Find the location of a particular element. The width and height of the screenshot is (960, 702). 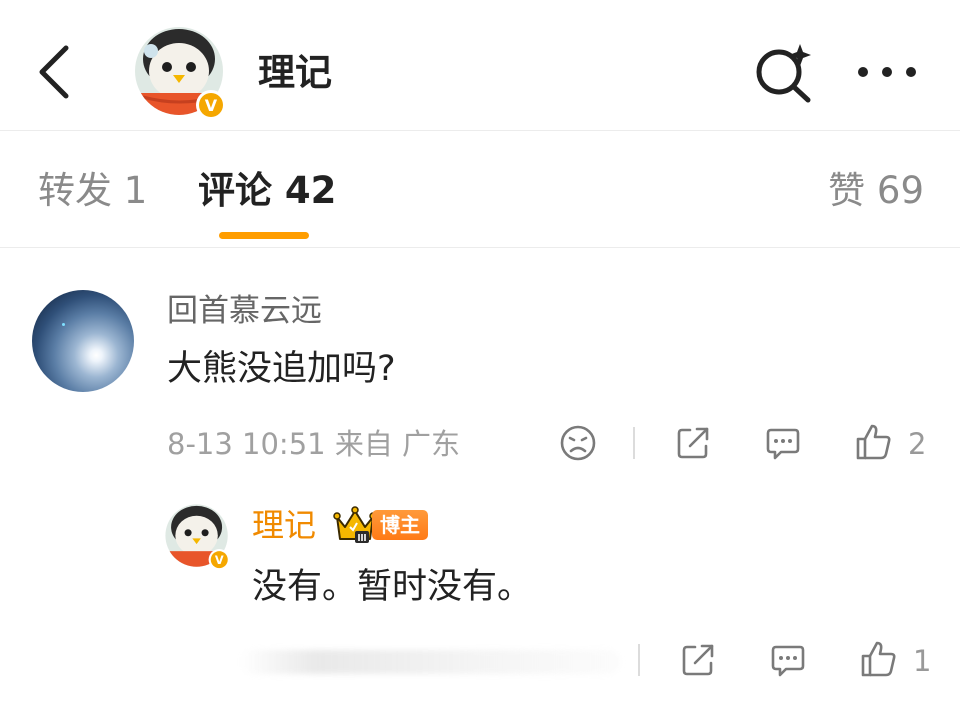

reply-action-divider is located at coordinates (639, 660).